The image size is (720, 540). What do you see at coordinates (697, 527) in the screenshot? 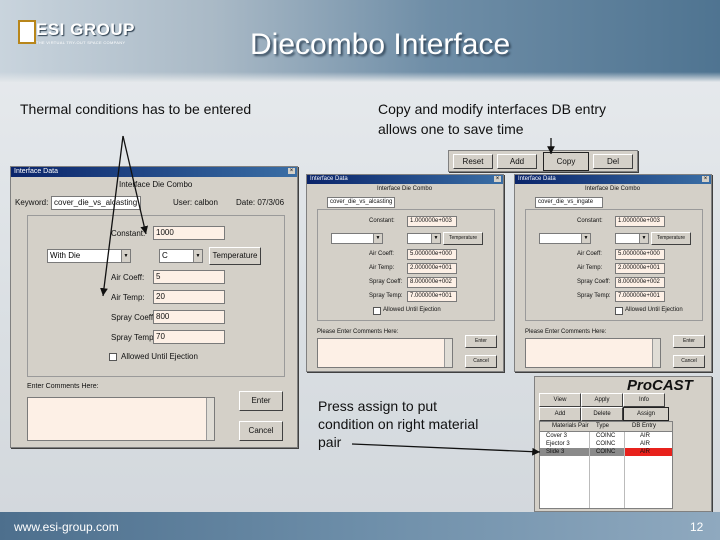
I see `page-number: 12` at bounding box center [697, 527].